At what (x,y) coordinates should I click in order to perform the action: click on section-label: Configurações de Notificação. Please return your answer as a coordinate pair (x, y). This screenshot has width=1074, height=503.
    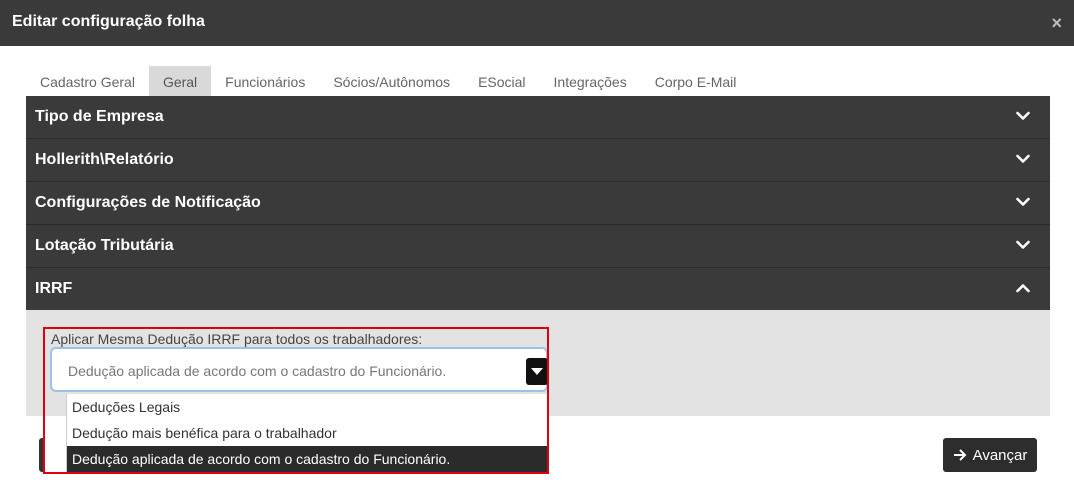
    Looking at the image, I should click on (148, 202).